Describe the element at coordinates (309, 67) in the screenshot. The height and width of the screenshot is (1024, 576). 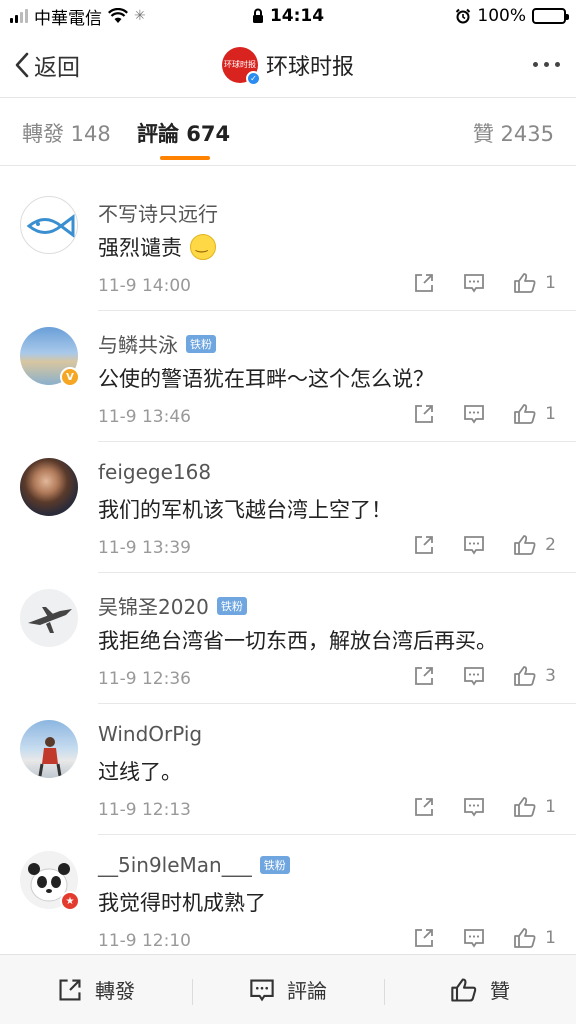
I see `account-name: 环球时报` at that location.